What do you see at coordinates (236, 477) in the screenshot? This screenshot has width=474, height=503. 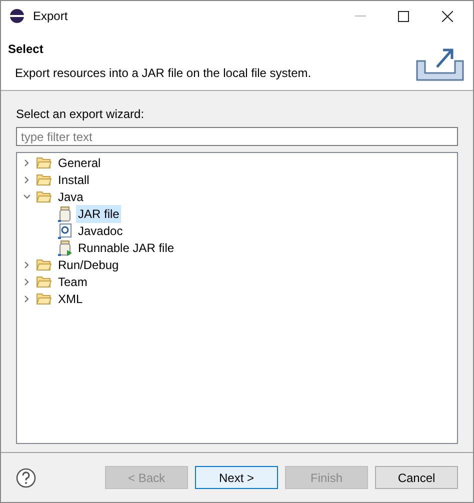 I see `dialog-button: Next >` at bounding box center [236, 477].